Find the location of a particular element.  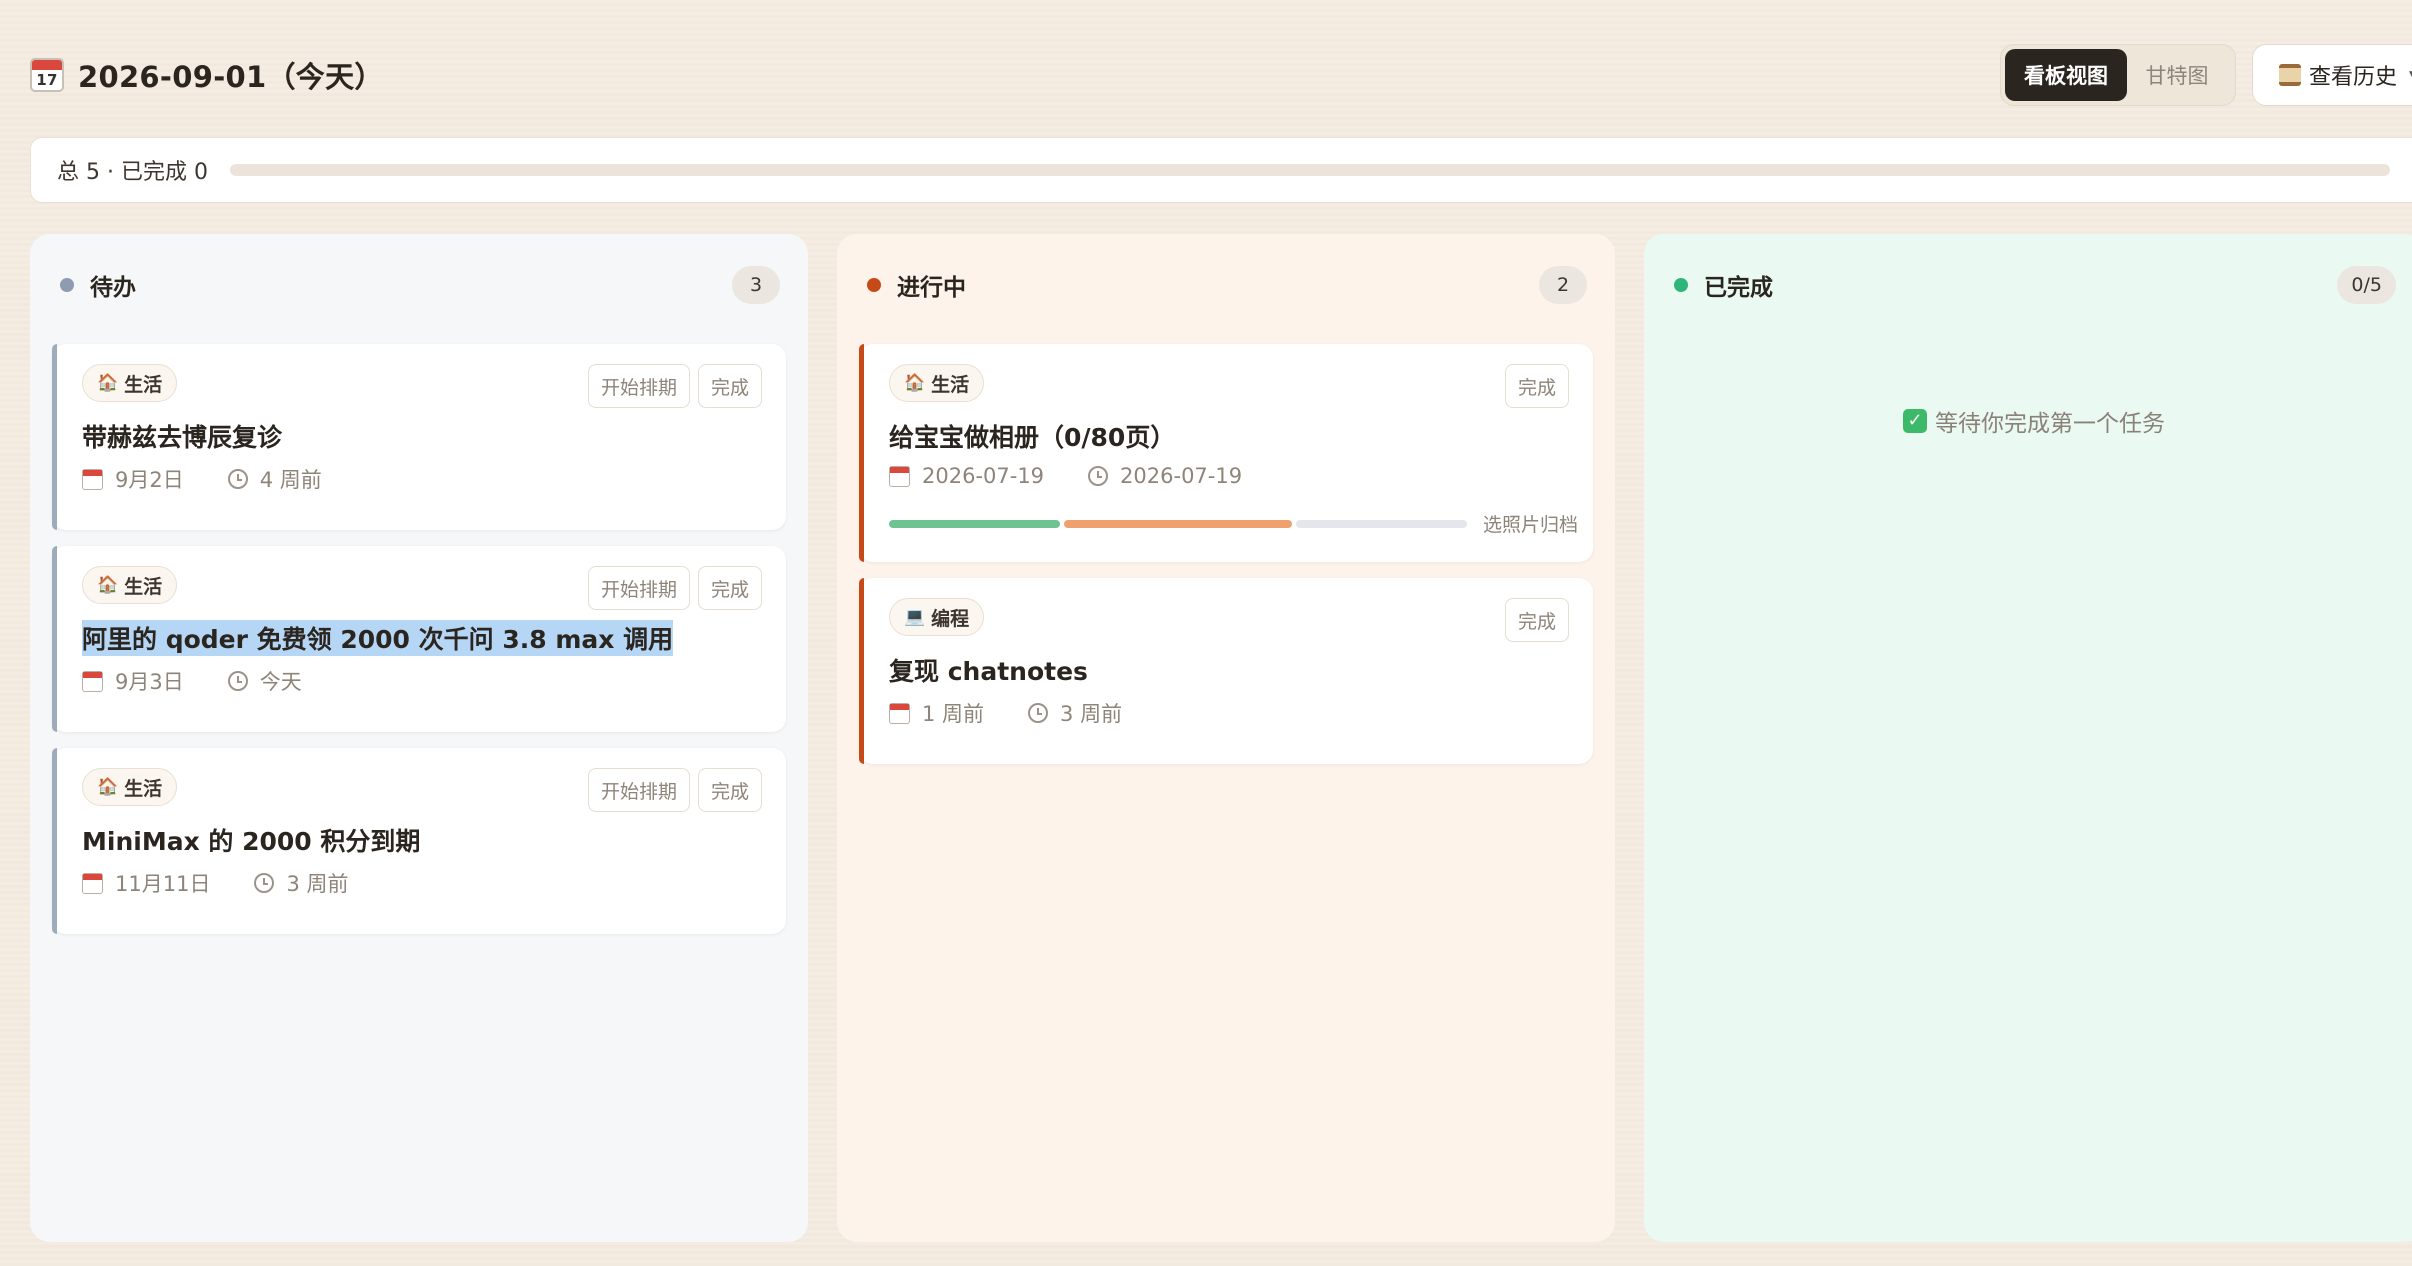

board-view-button: 看板视图 is located at coordinates (2066, 75).